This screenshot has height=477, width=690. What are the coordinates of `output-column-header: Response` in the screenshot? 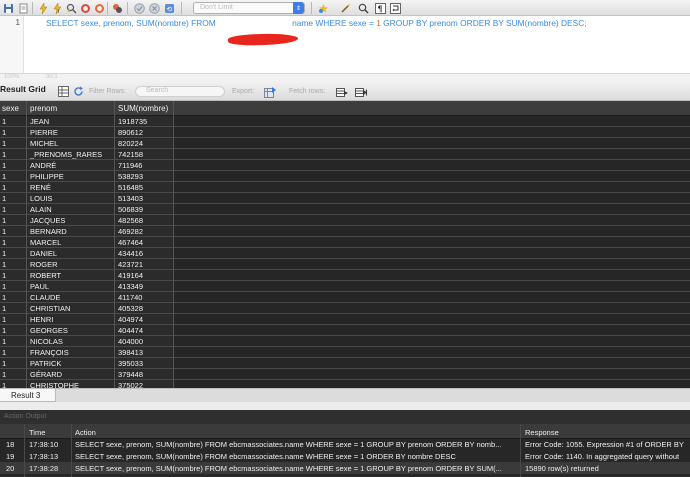 It's located at (542, 432).